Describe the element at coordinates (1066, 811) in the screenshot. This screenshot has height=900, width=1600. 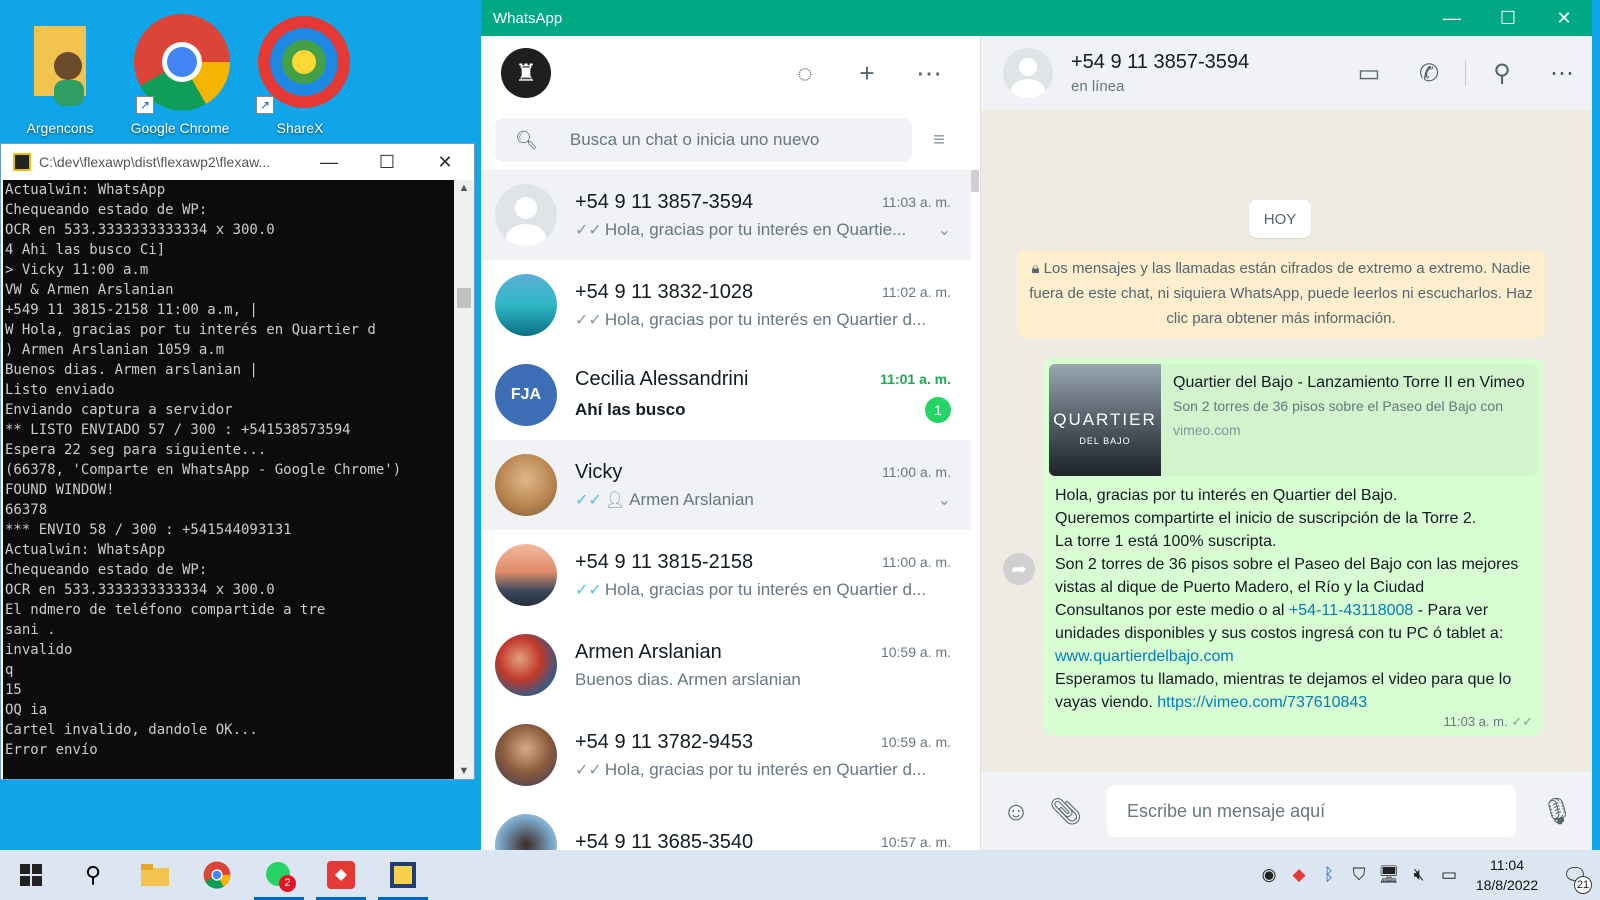
I see `attach-icon: 📎︎` at that location.